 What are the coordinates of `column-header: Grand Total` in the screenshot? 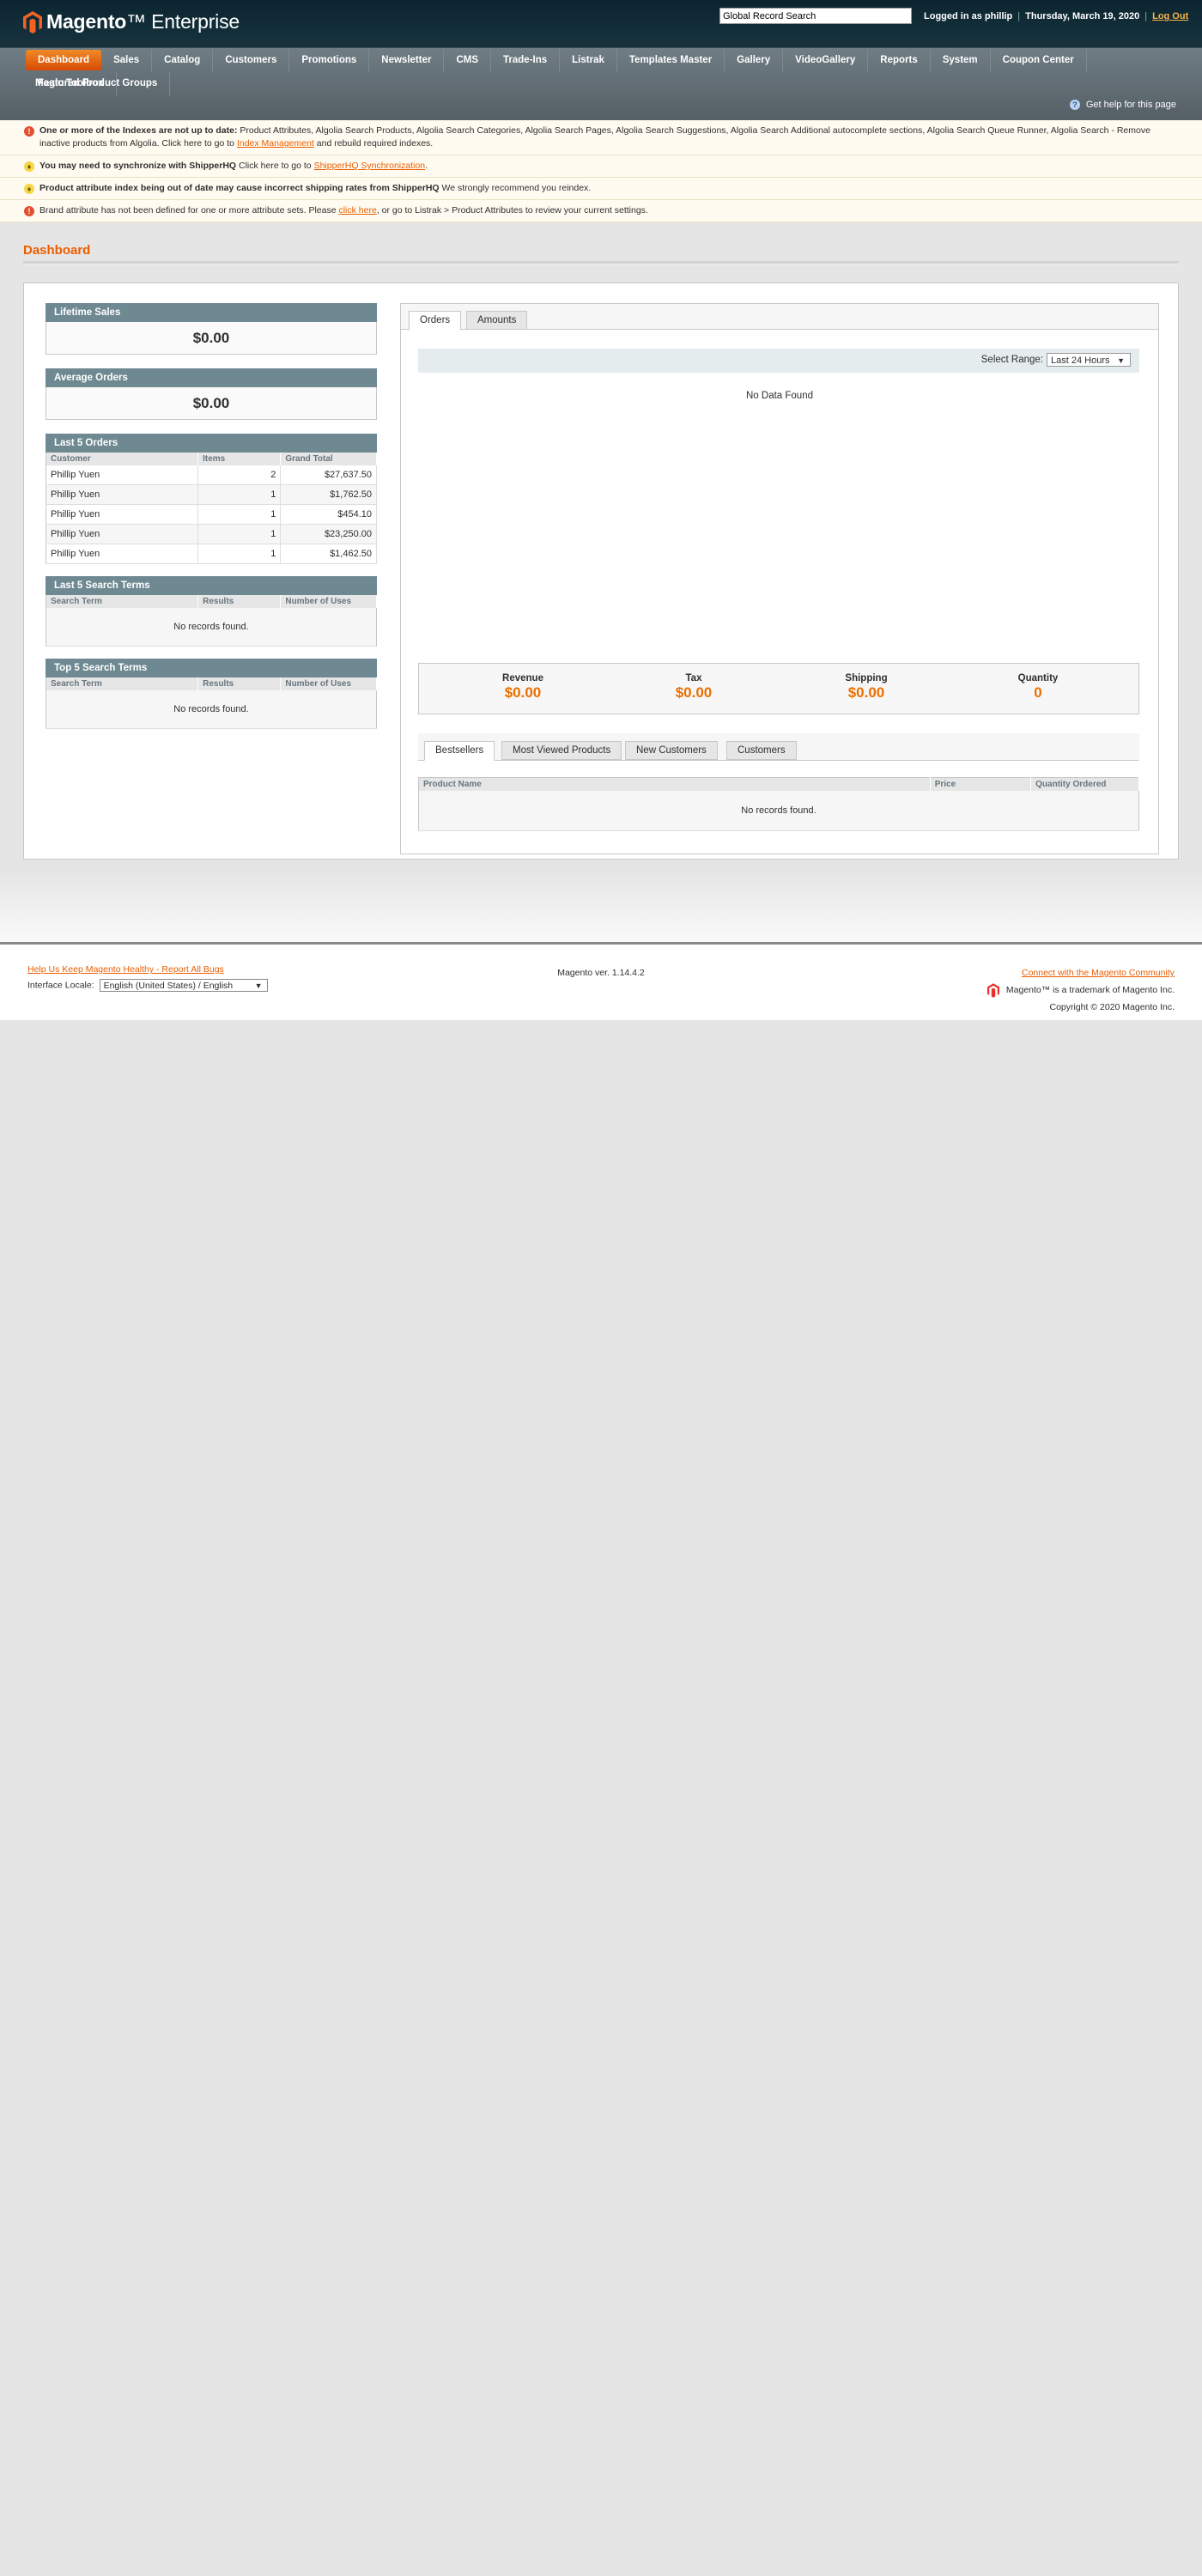 It's located at (328, 459).